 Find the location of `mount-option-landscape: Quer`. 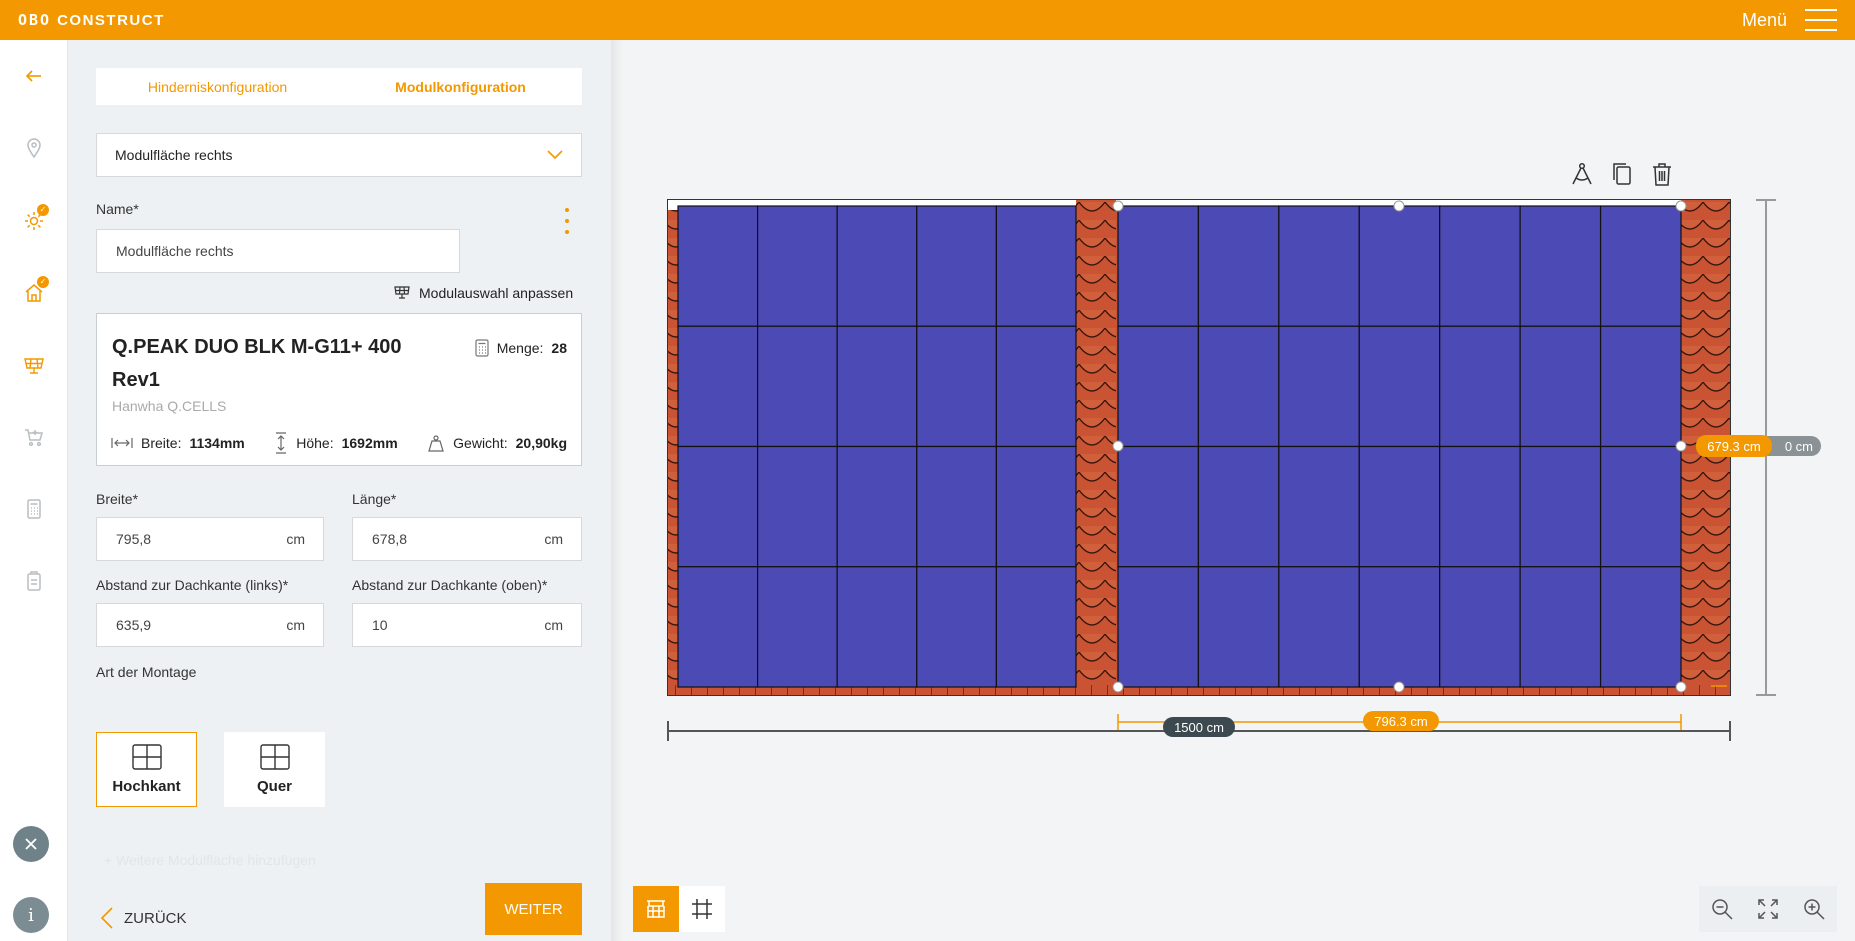

mount-option-landscape: Quer is located at coordinates (274, 769).